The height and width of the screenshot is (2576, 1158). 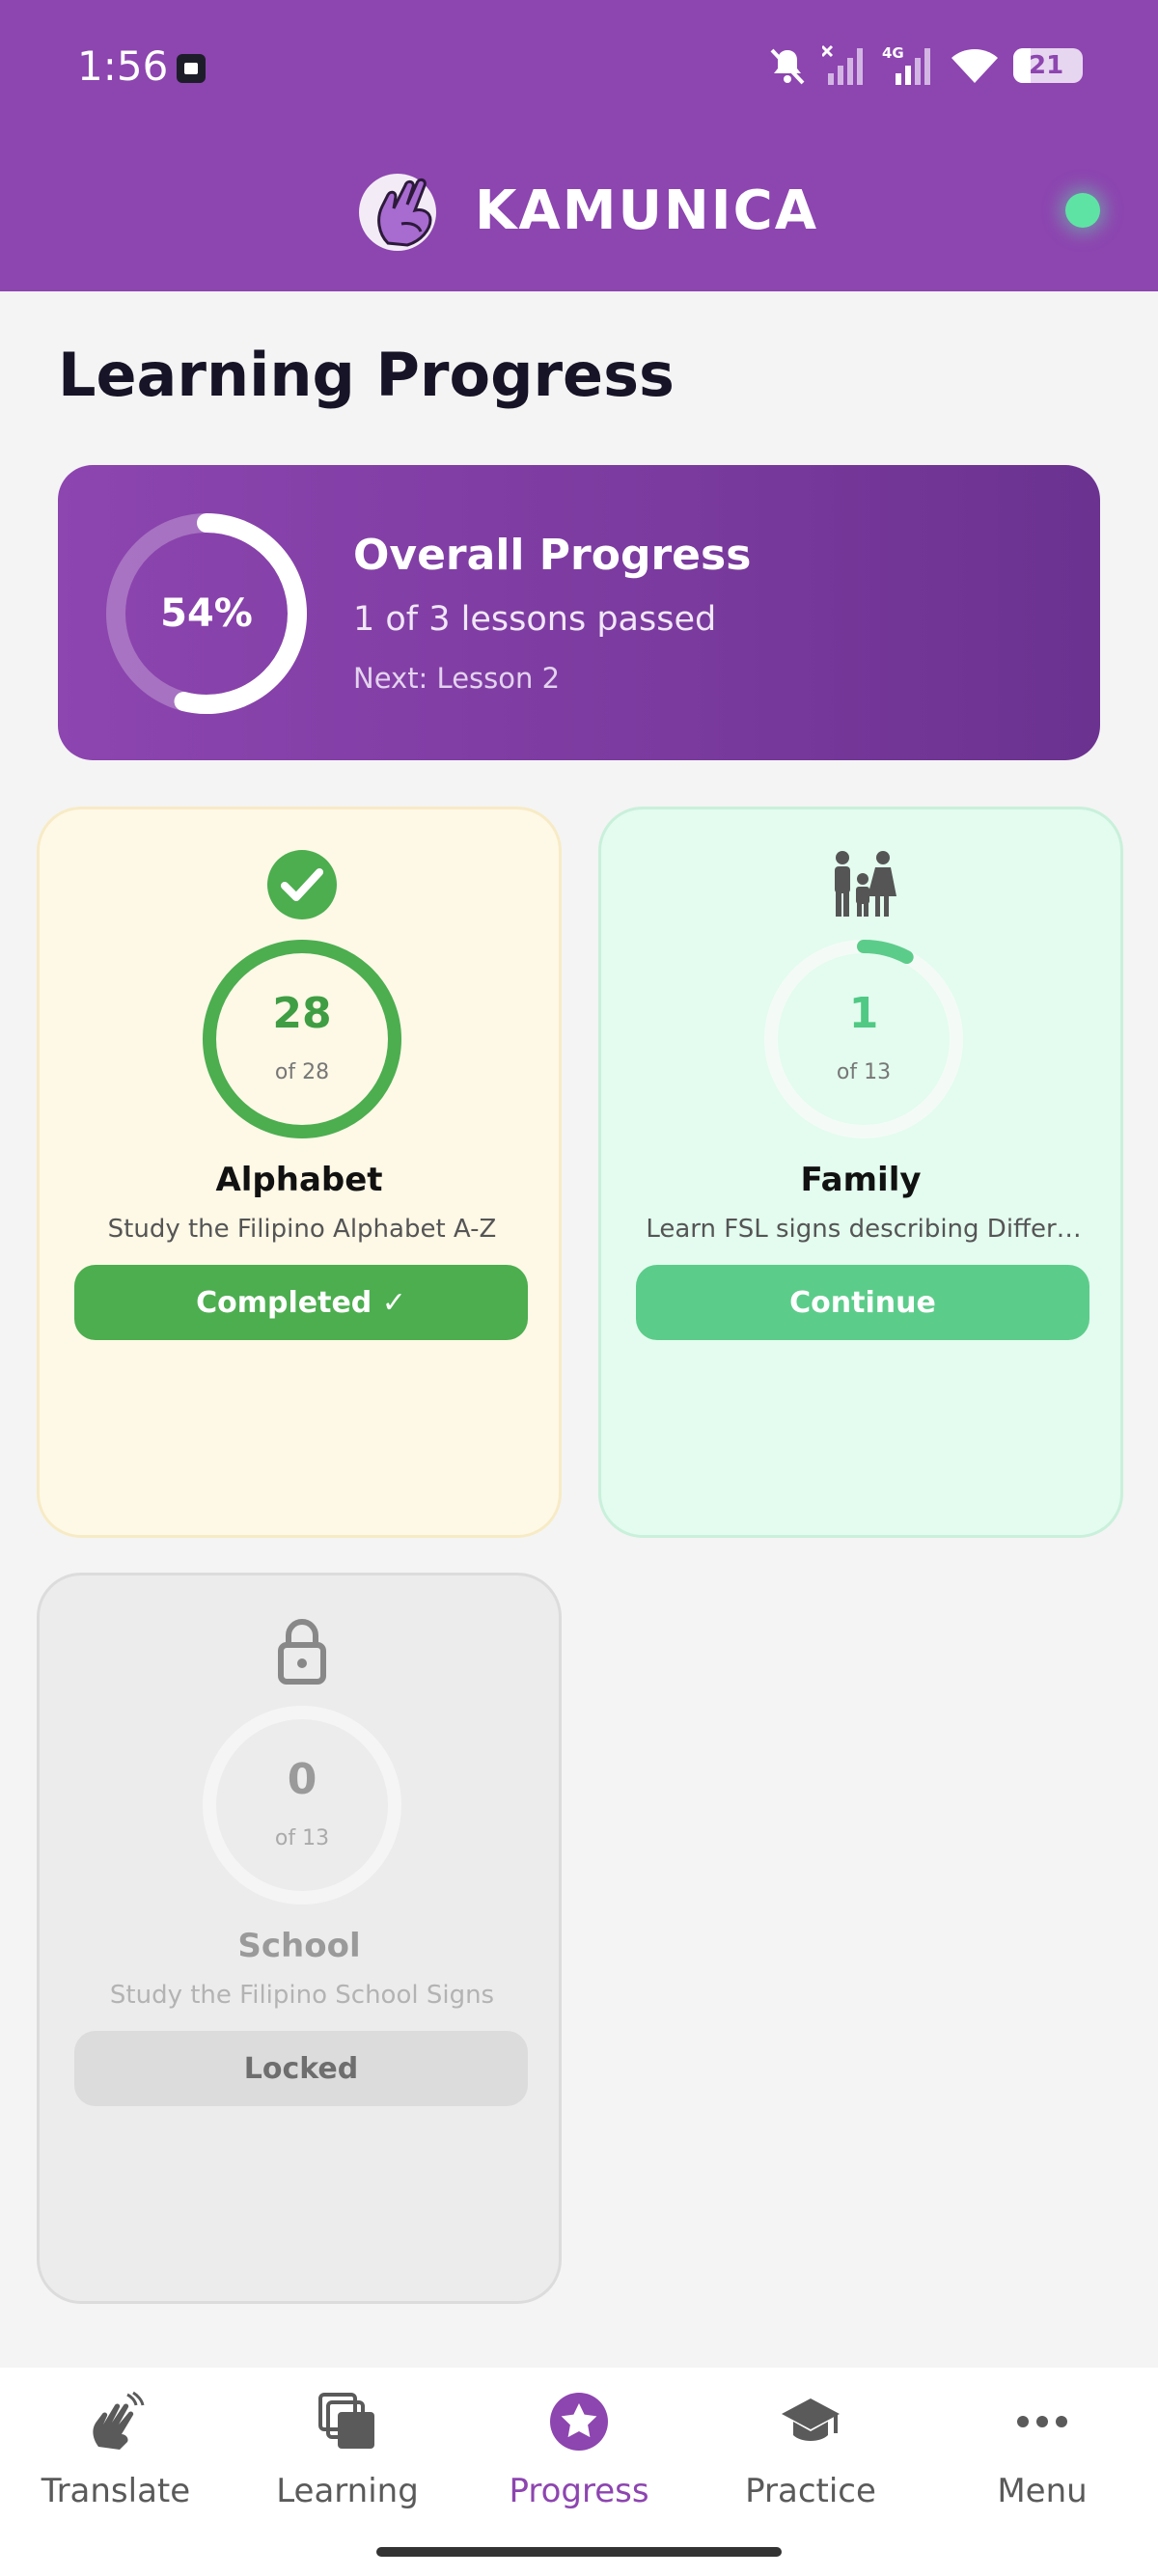 What do you see at coordinates (116, 2491) in the screenshot?
I see `nav-label: Translate` at bounding box center [116, 2491].